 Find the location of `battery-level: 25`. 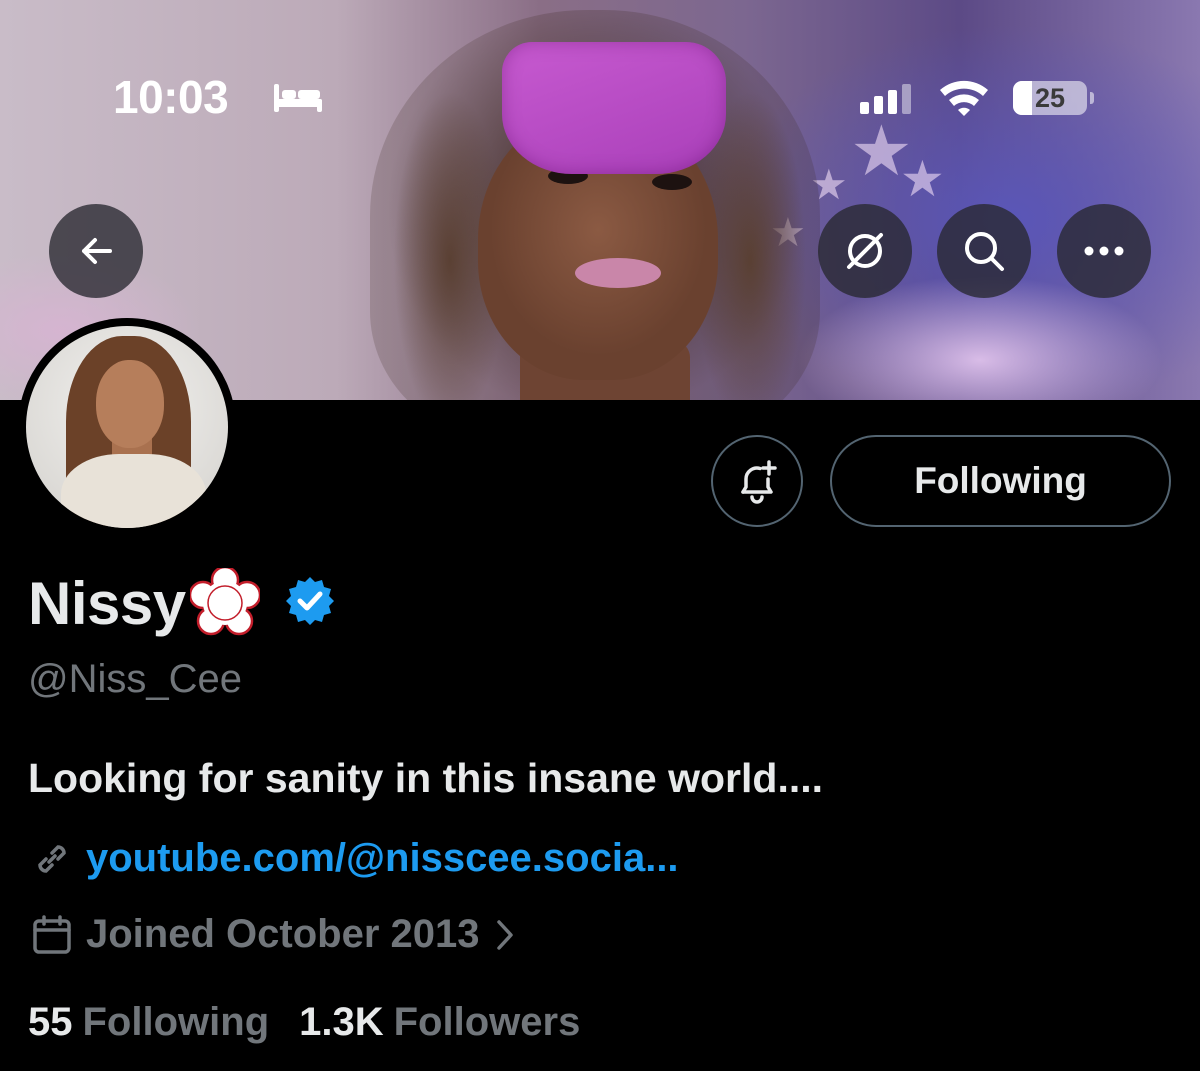

battery-level: 25 is located at coordinates (1050, 98).